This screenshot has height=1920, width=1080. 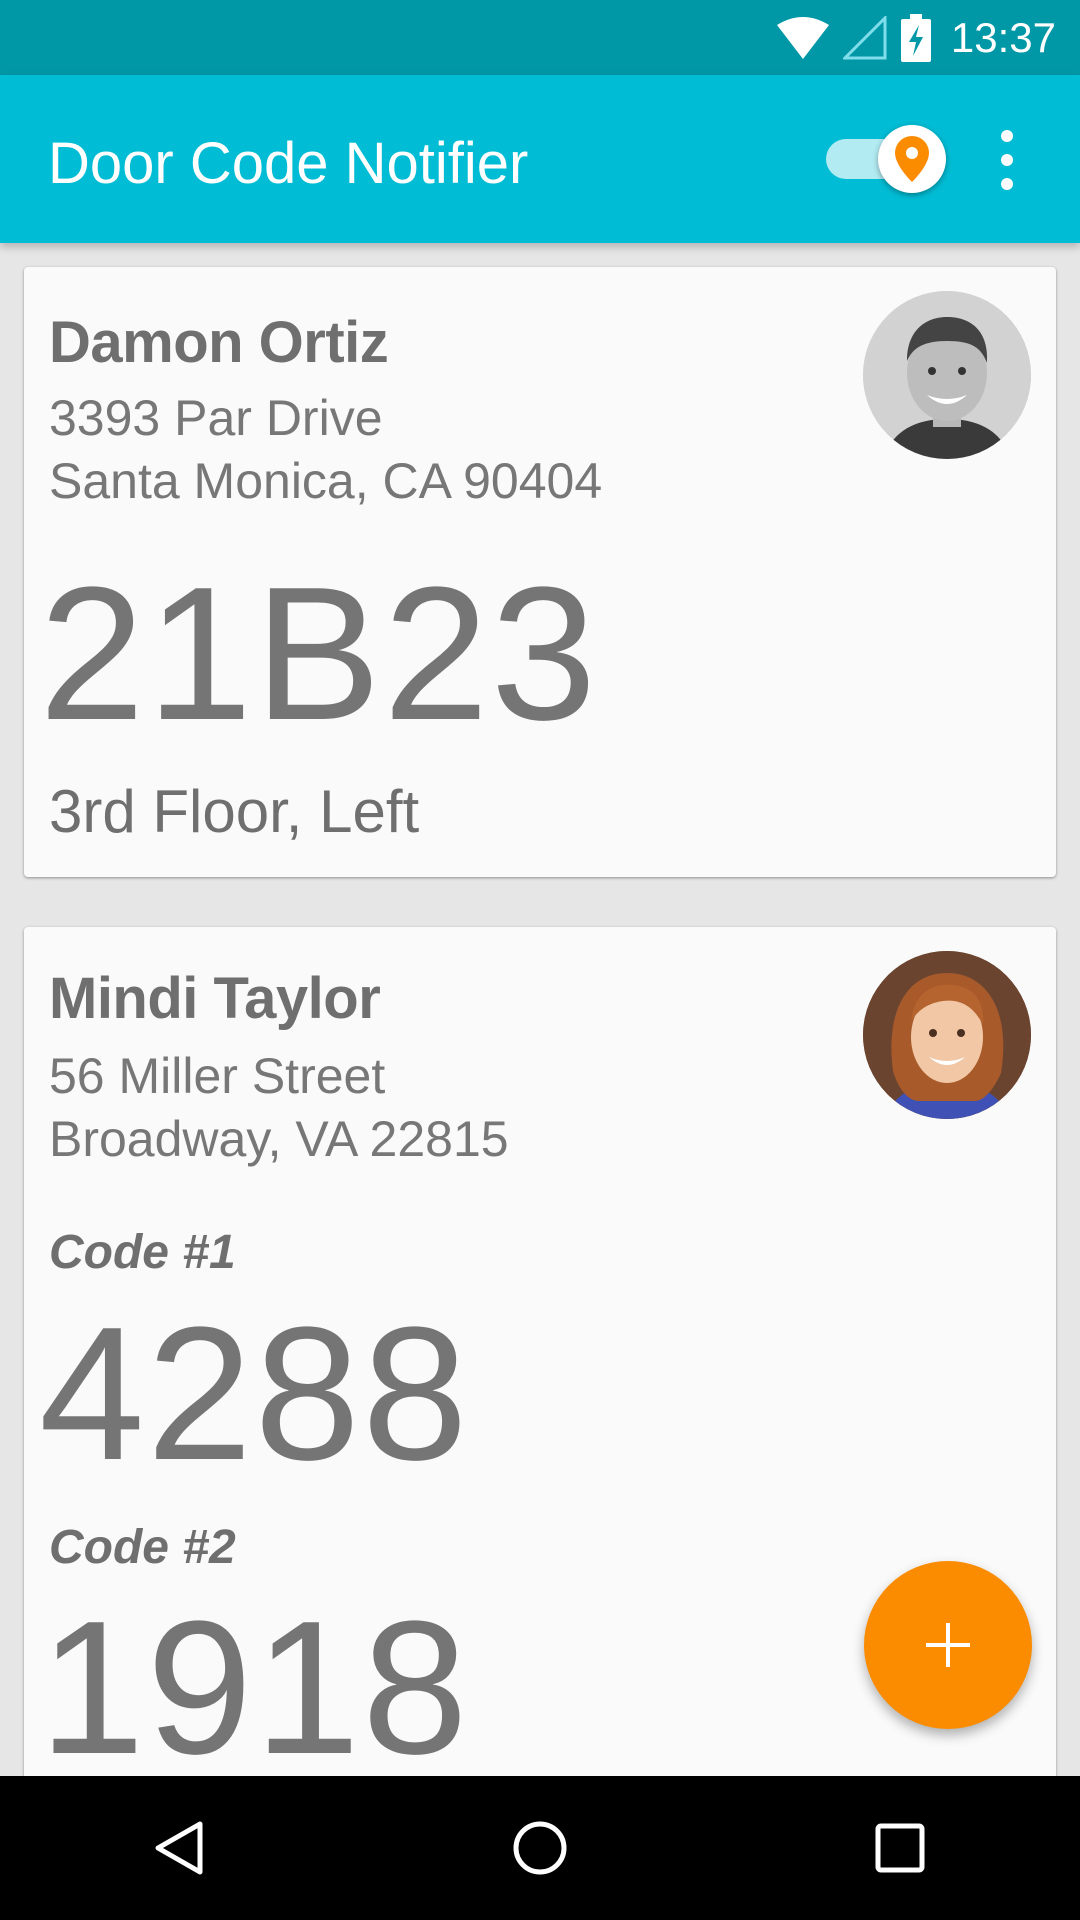 I want to click on recents-button, so click(x=900, y=1848).